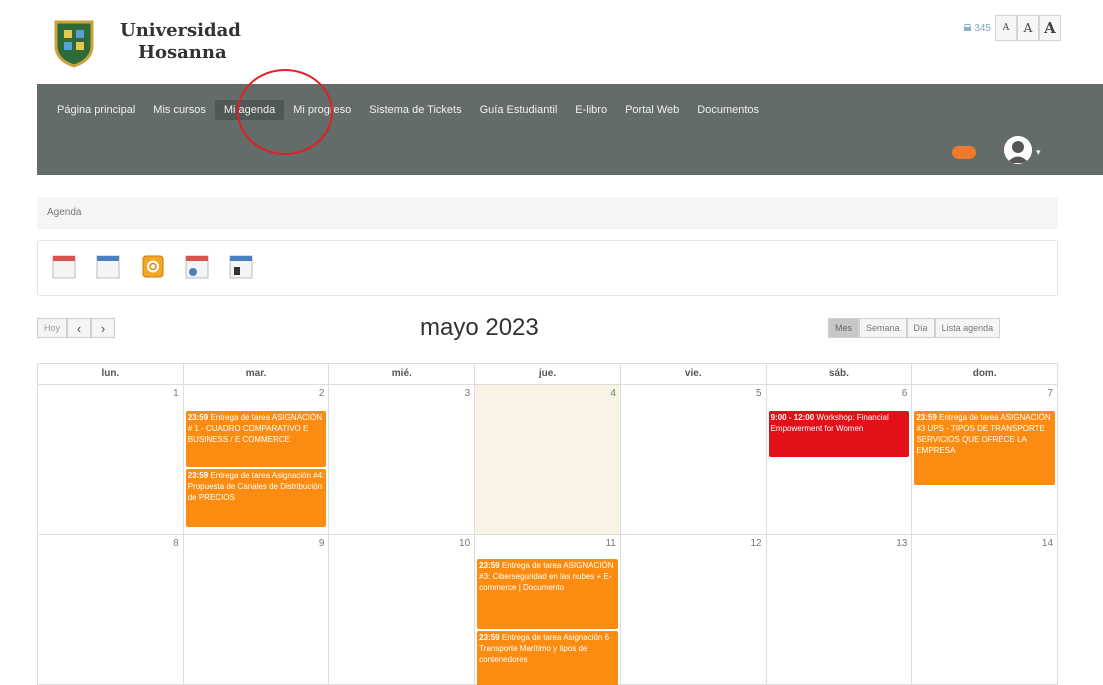 This screenshot has width=1103, height=685. I want to click on brand-line-2: Hosanna, so click(182, 52).